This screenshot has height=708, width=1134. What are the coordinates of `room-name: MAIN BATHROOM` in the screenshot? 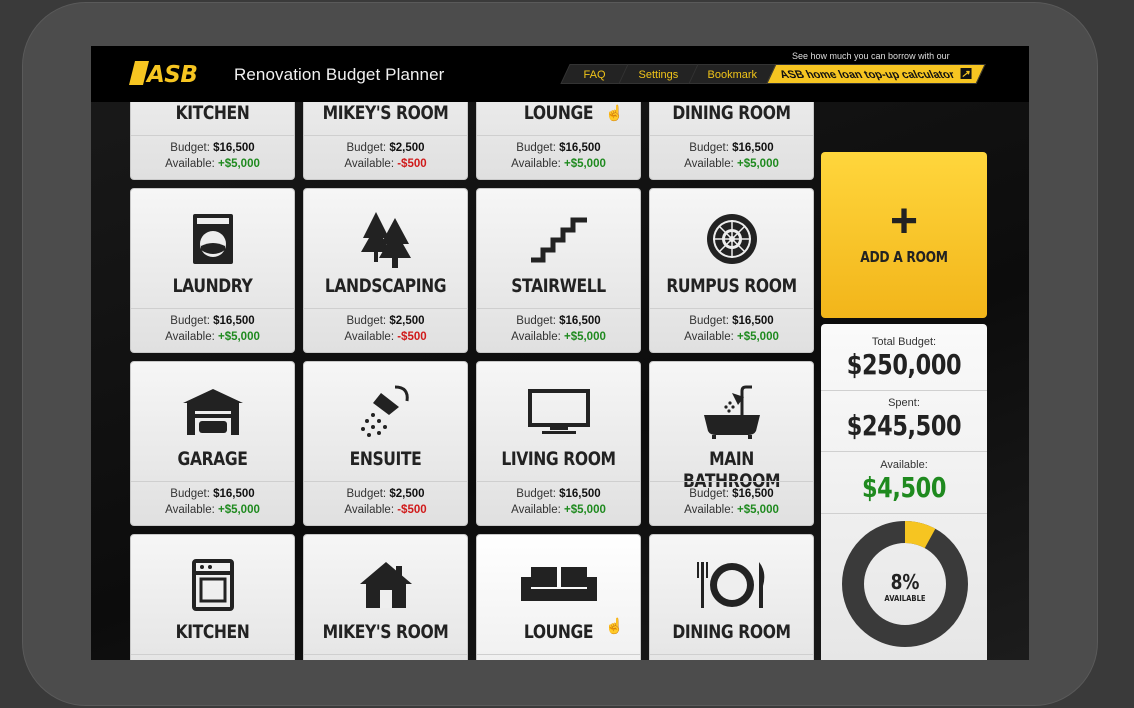 It's located at (731, 470).